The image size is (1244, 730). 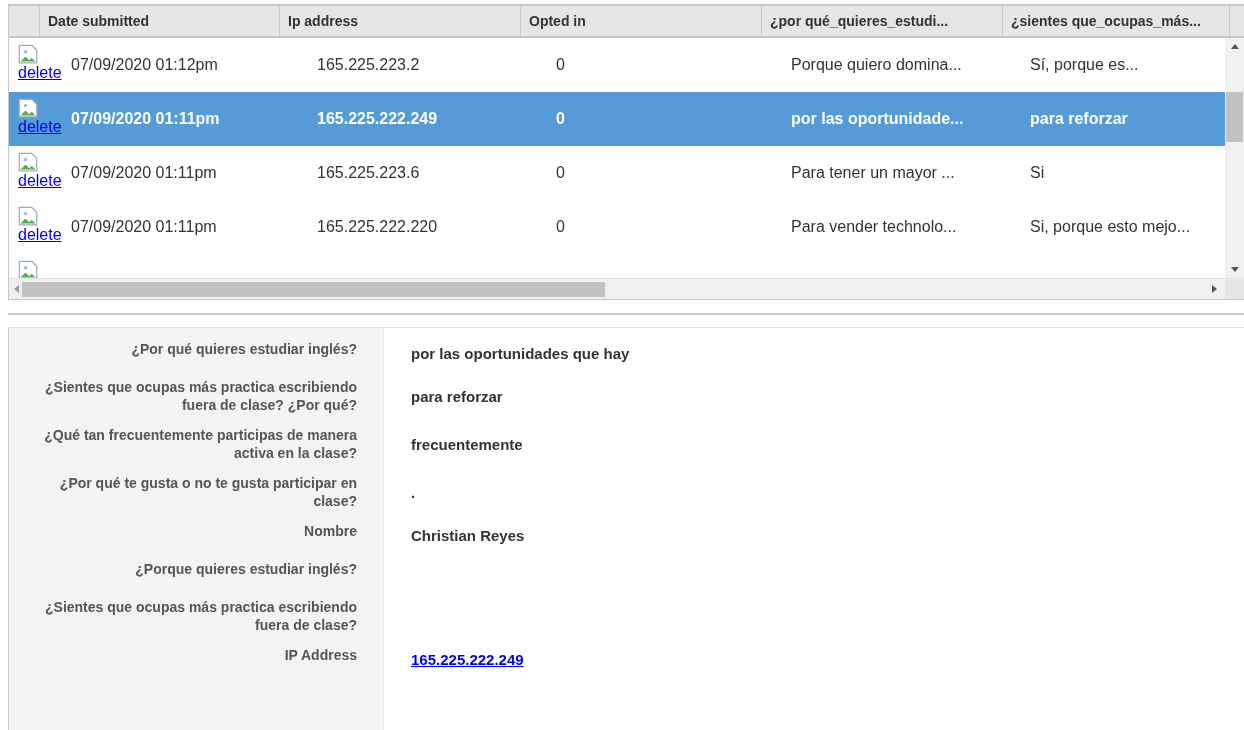 What do you see at coordinates (467, 444) in the screenshot?
I see `field-value: frecuentemente` at bounding box center [467, 444].